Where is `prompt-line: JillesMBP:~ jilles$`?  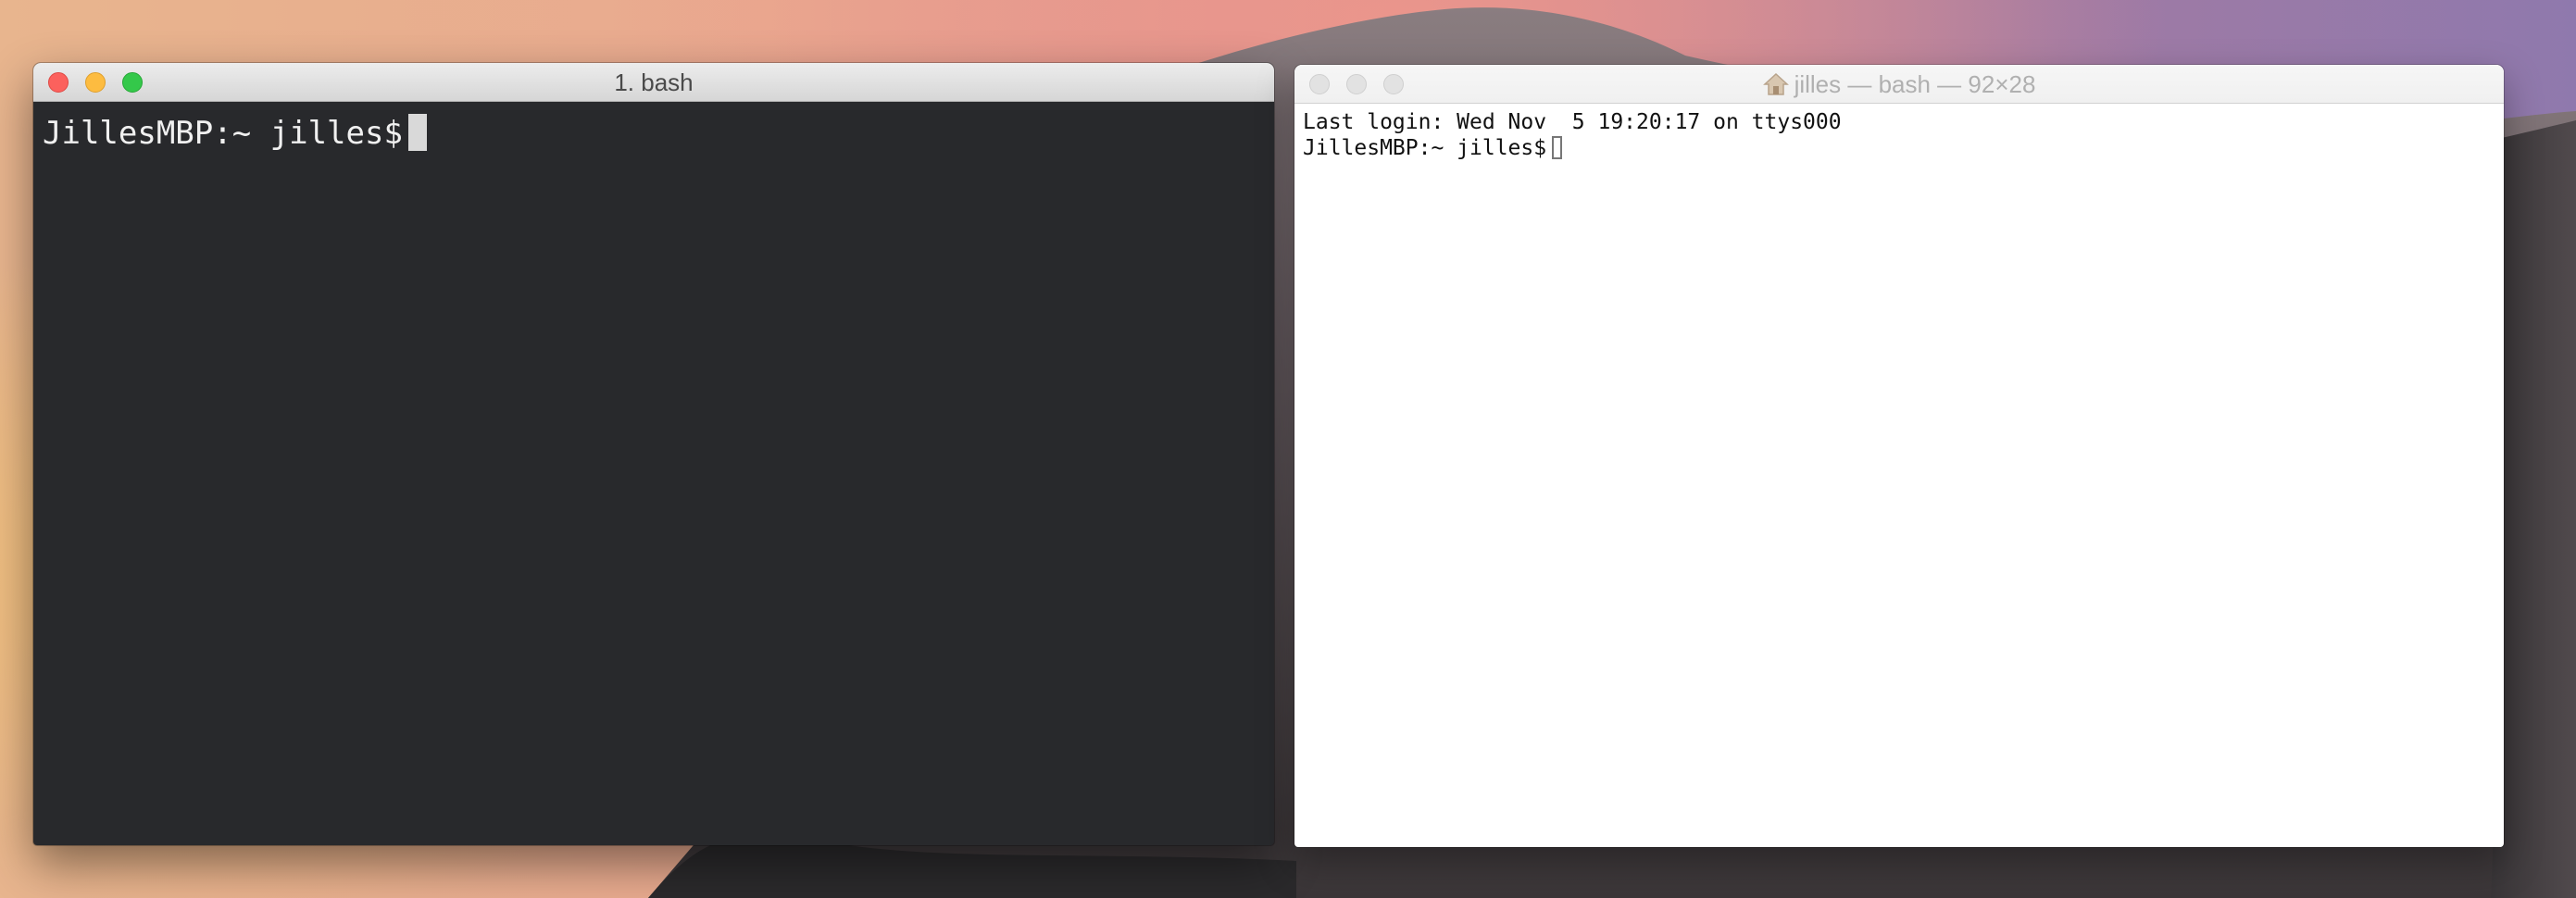
prompt-line: JillesMBP:~ jilles$ is located at coordinates (1899, 148).